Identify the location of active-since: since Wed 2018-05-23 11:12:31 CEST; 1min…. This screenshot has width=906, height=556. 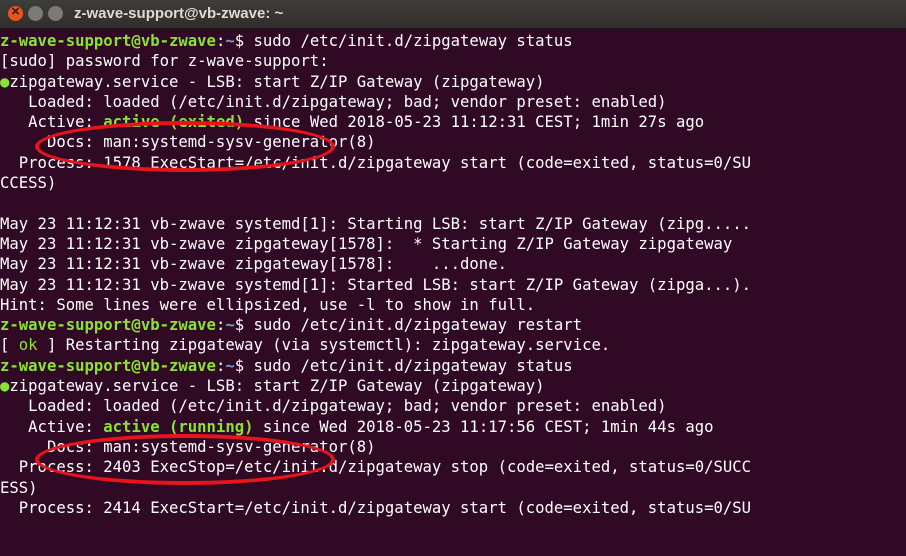
(474, 122).